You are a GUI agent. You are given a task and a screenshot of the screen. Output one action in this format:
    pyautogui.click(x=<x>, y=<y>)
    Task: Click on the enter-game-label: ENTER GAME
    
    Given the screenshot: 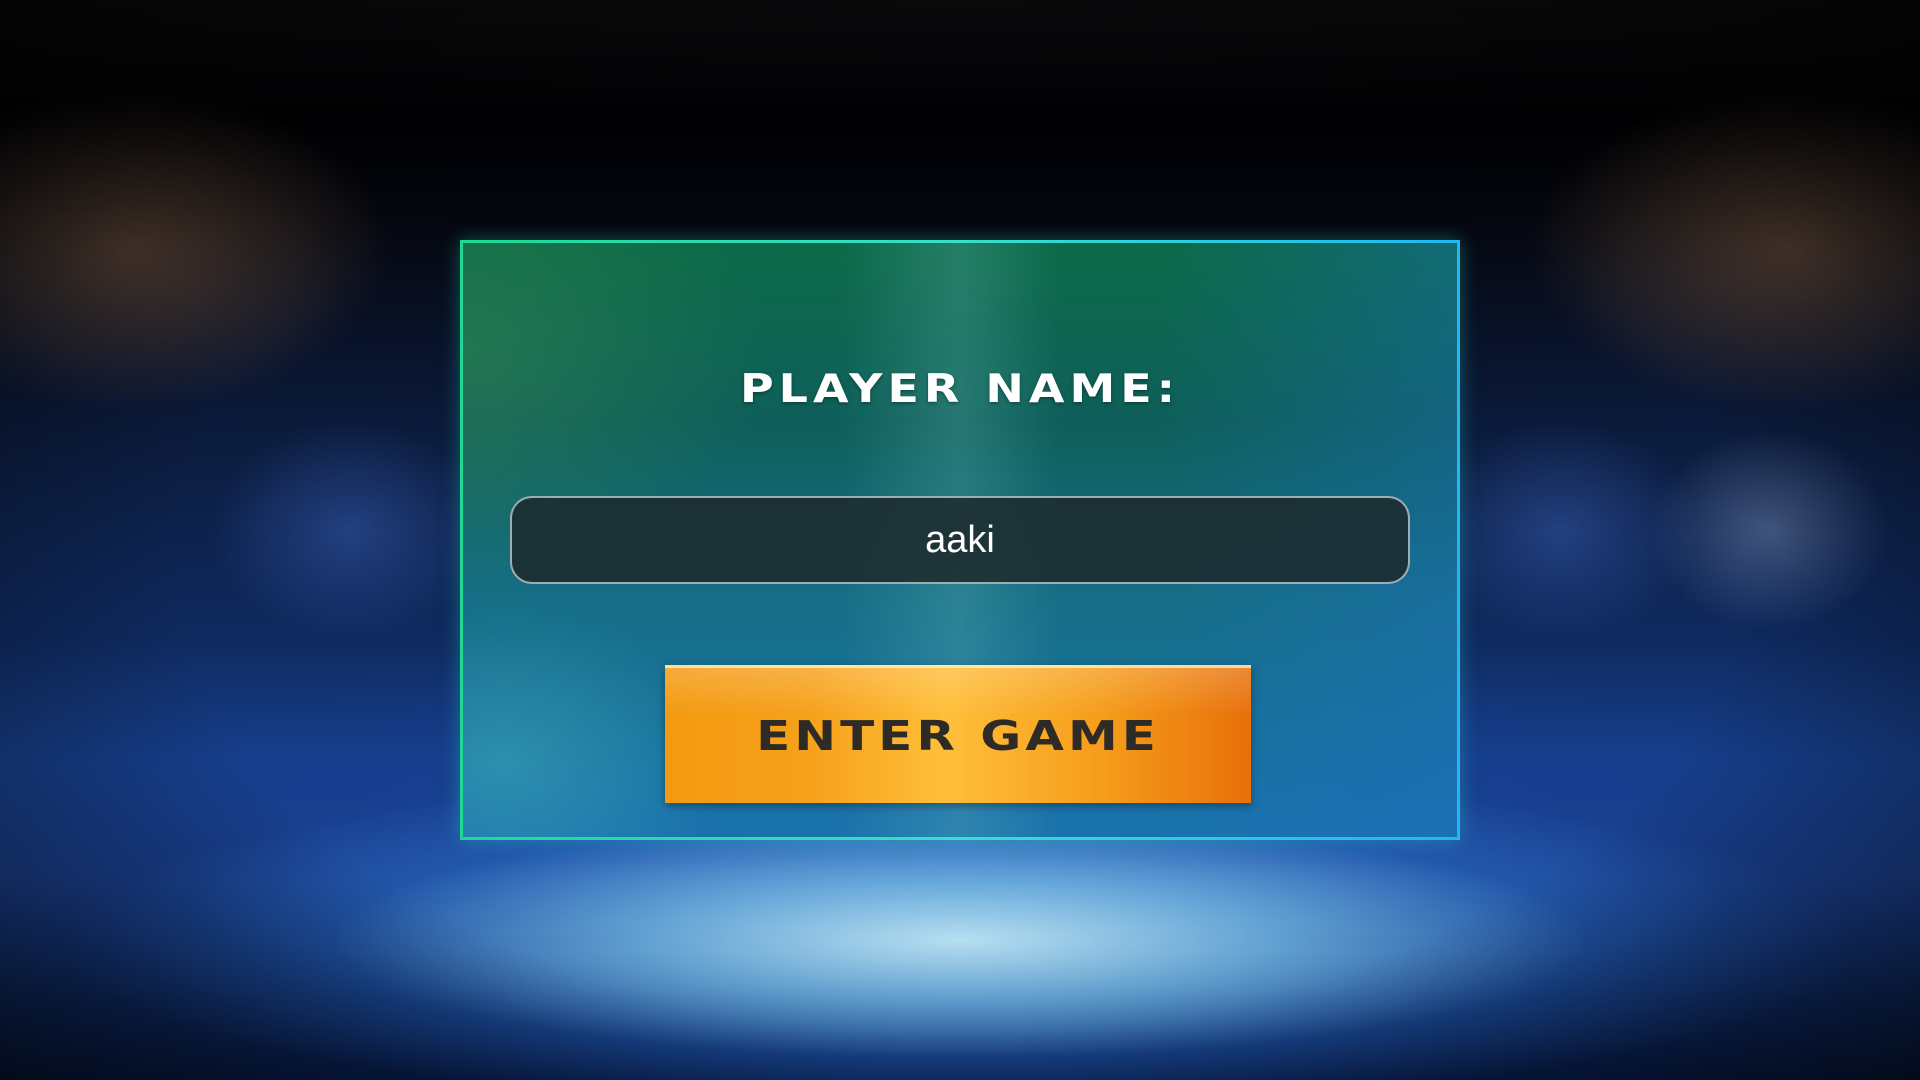 What is the action you would take?
    pyautogui.click(x=958, y=735)
    